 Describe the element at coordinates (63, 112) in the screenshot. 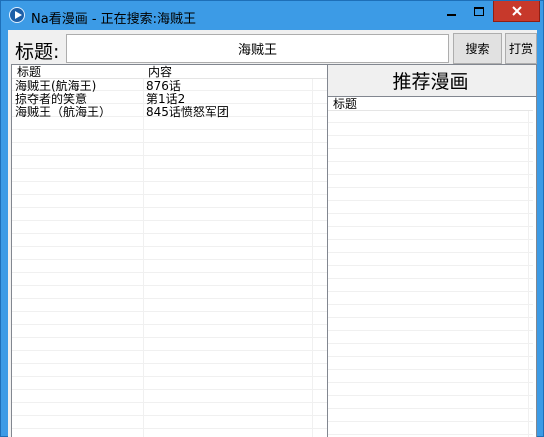

I see `row-title: 海贼王（航海王）` at that location.